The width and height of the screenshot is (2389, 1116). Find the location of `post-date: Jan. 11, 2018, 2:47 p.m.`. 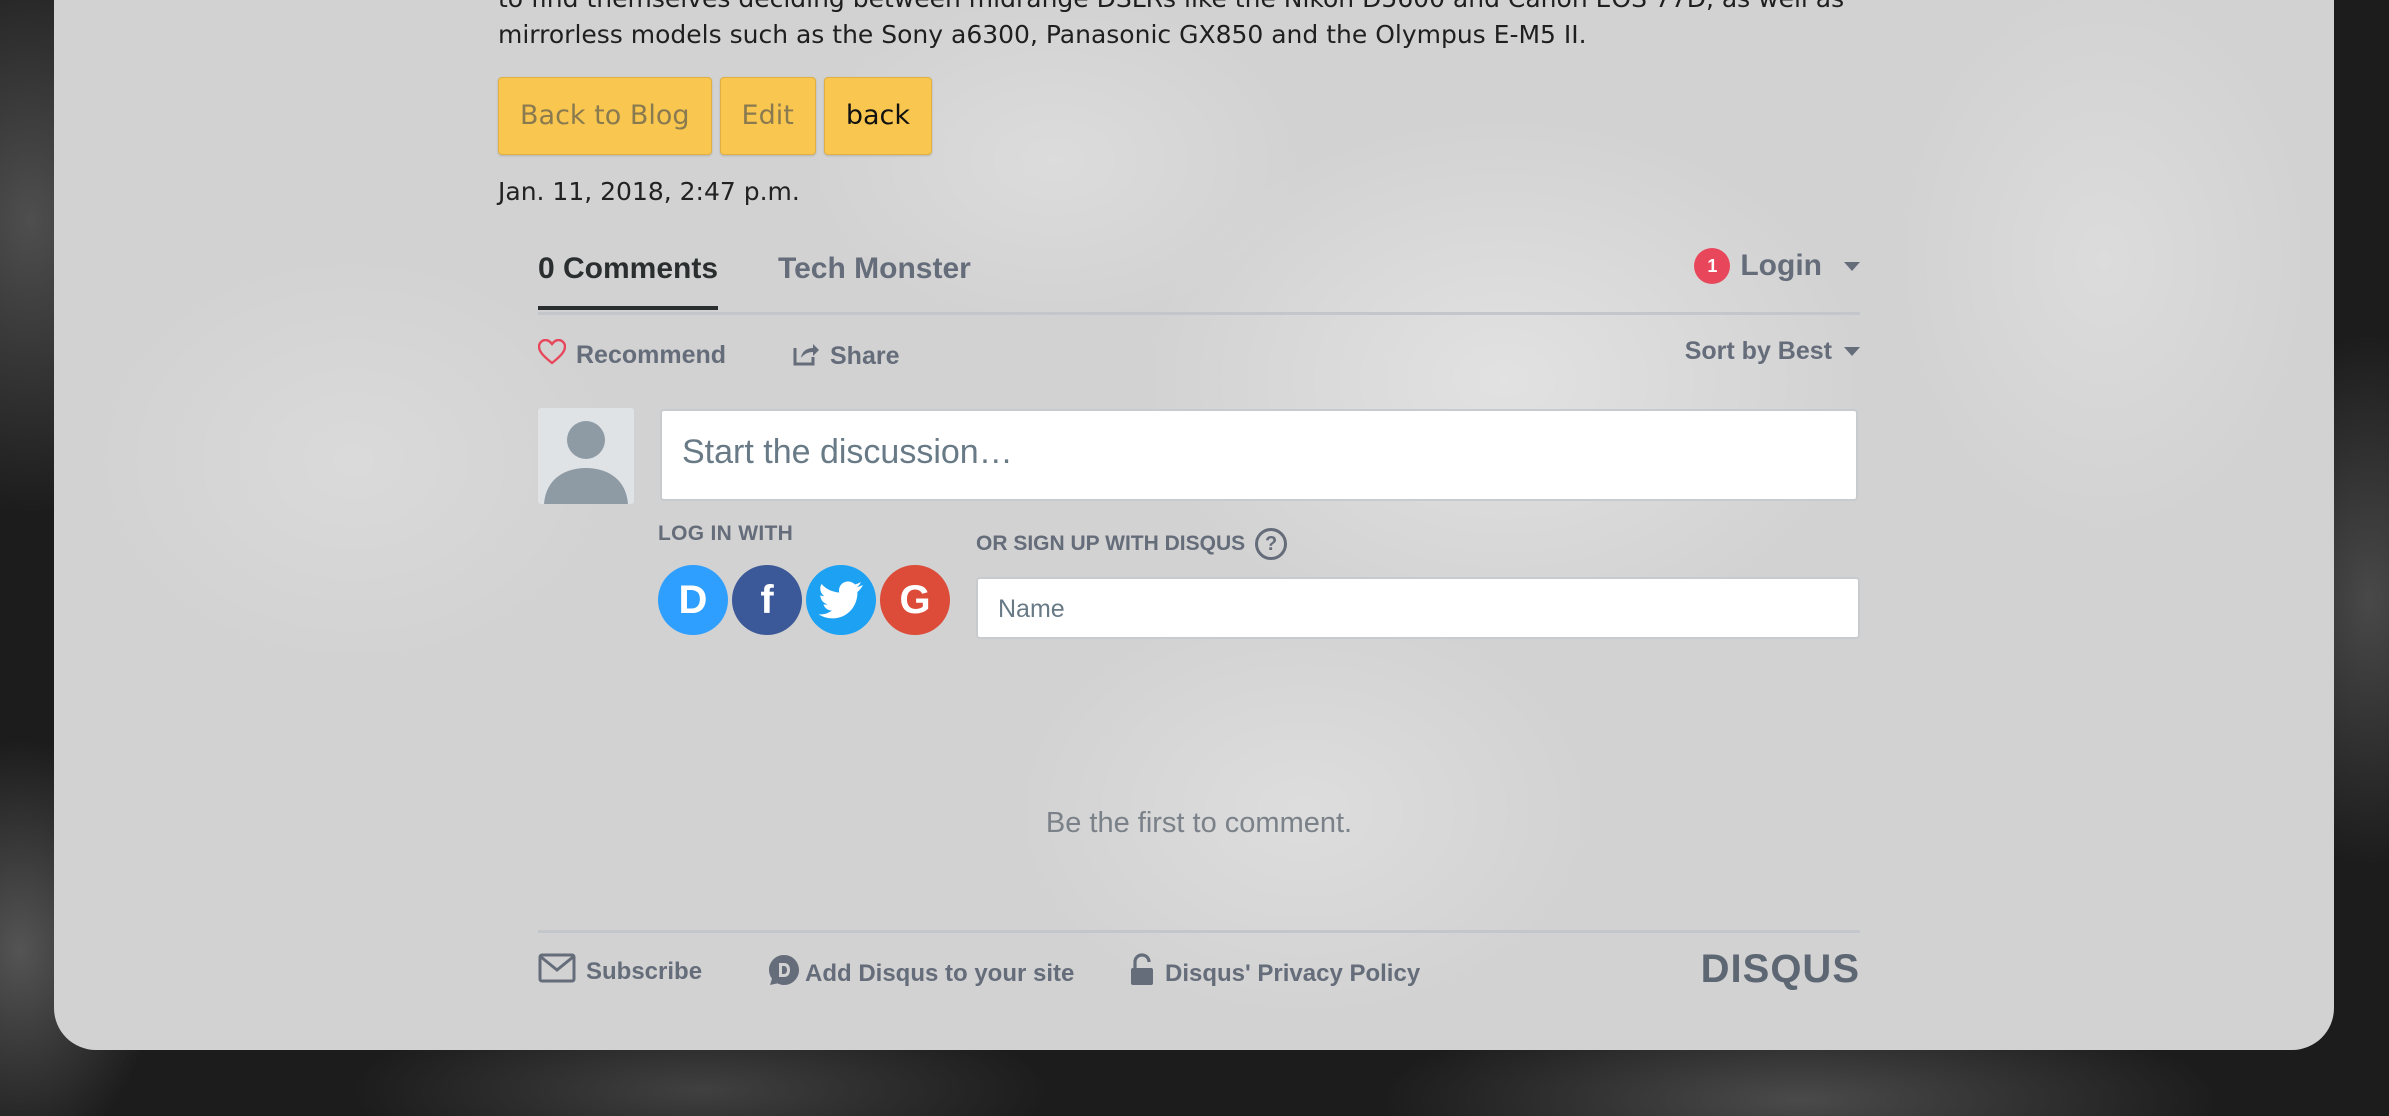

post-date: Jan. 11, 2018, 2:47 p.m. is located at coordinates (649, 191).